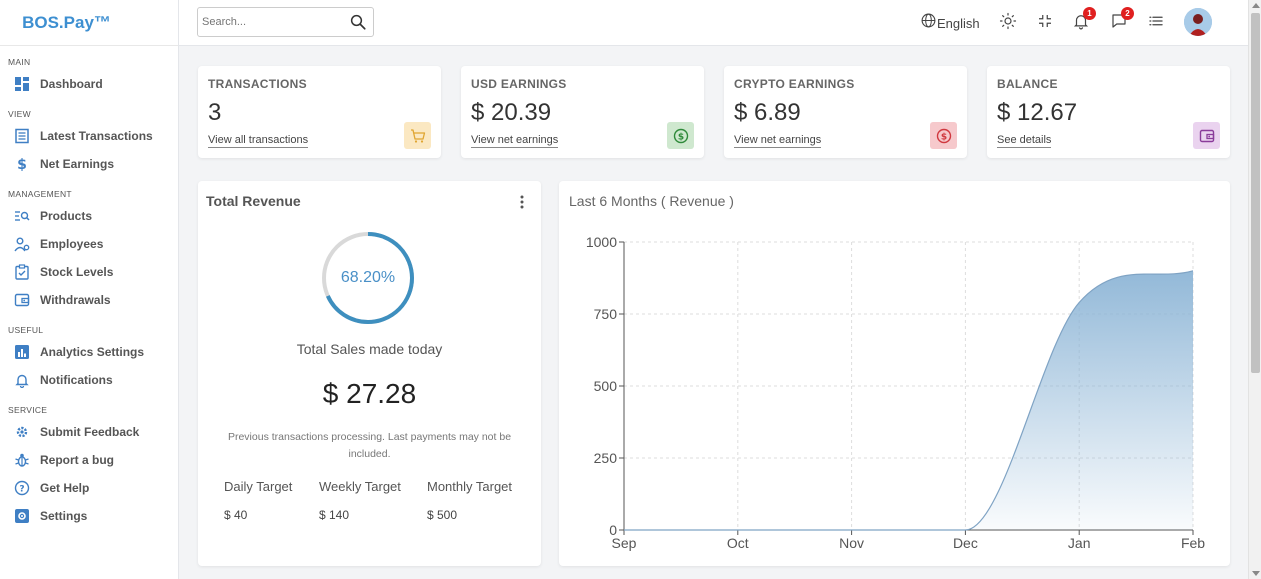 The height and width of the screenshot is (579, 1261). What do you see at coordinates (851, 543) in the screenshot?
I see `x-tick-label: Nov` at bounding box center [851, 543].